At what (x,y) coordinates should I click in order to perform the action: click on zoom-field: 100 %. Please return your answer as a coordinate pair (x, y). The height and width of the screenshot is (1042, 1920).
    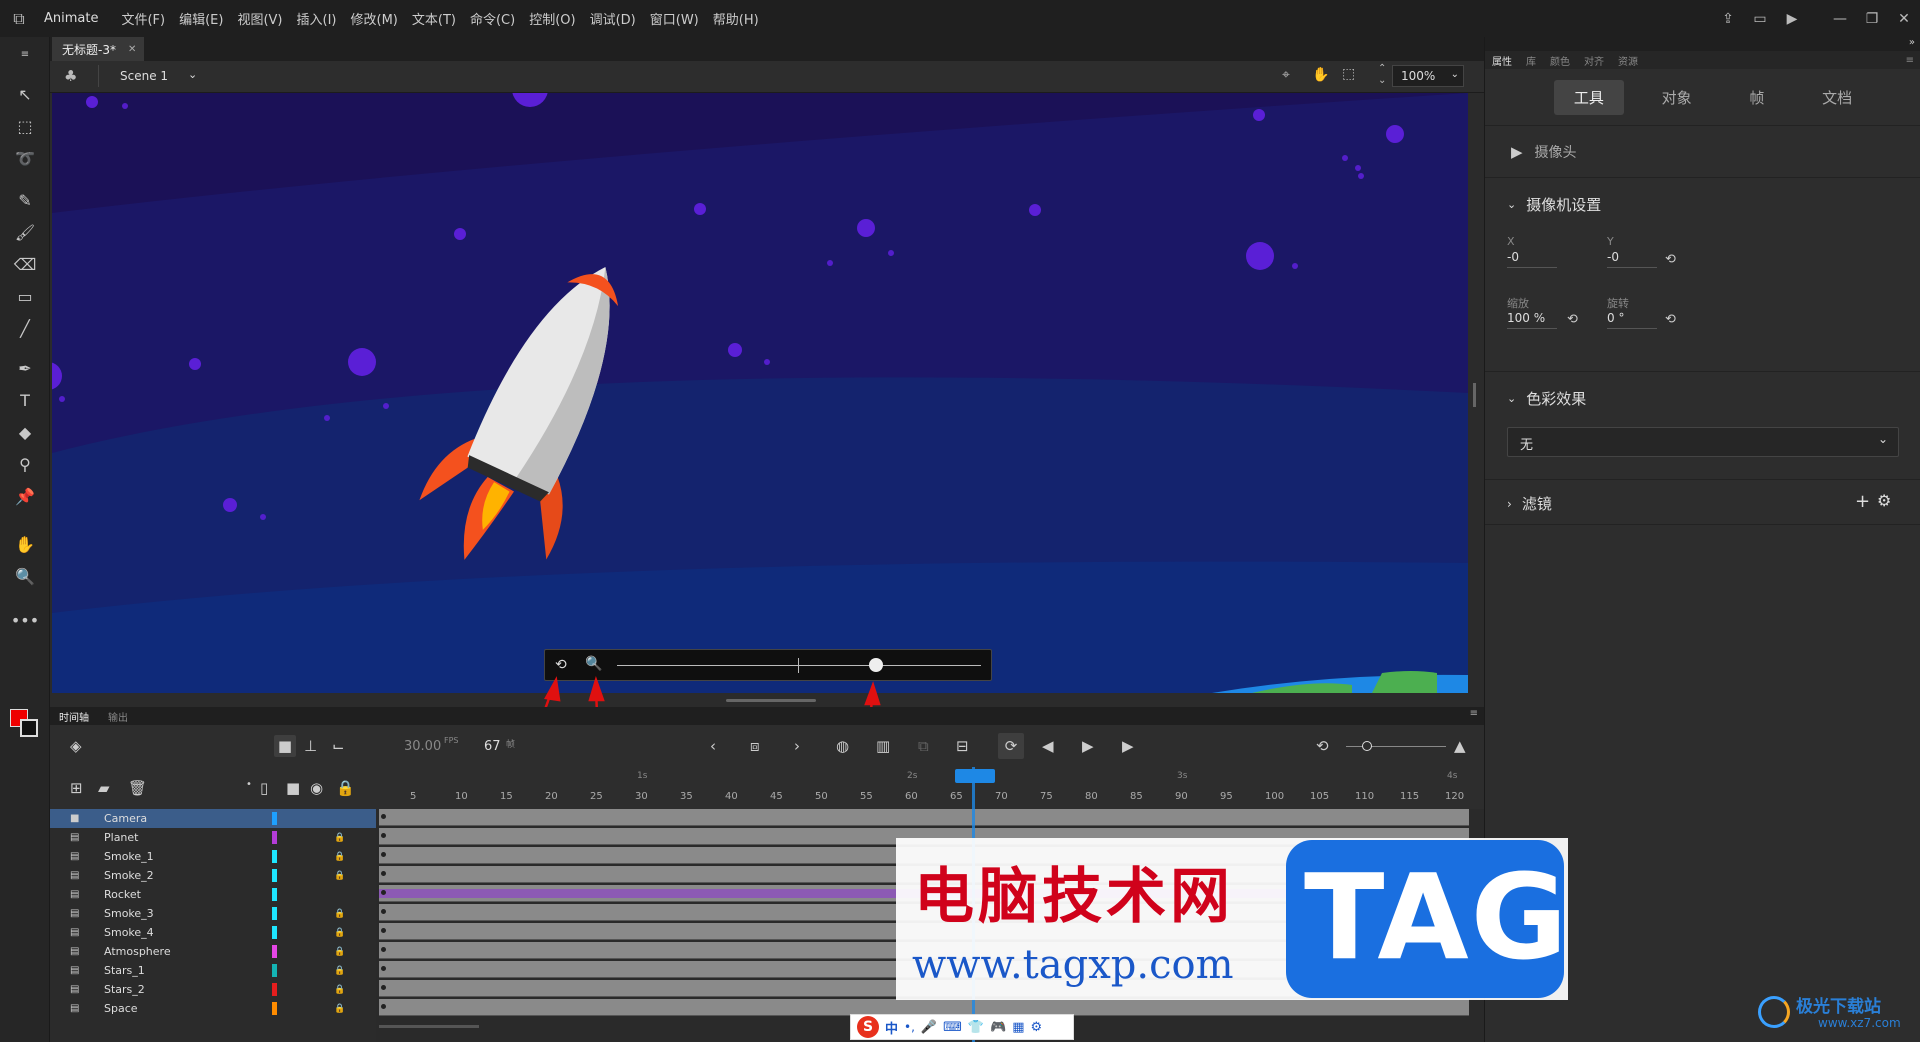
    Looking at the image, I should click on (1532, 320).